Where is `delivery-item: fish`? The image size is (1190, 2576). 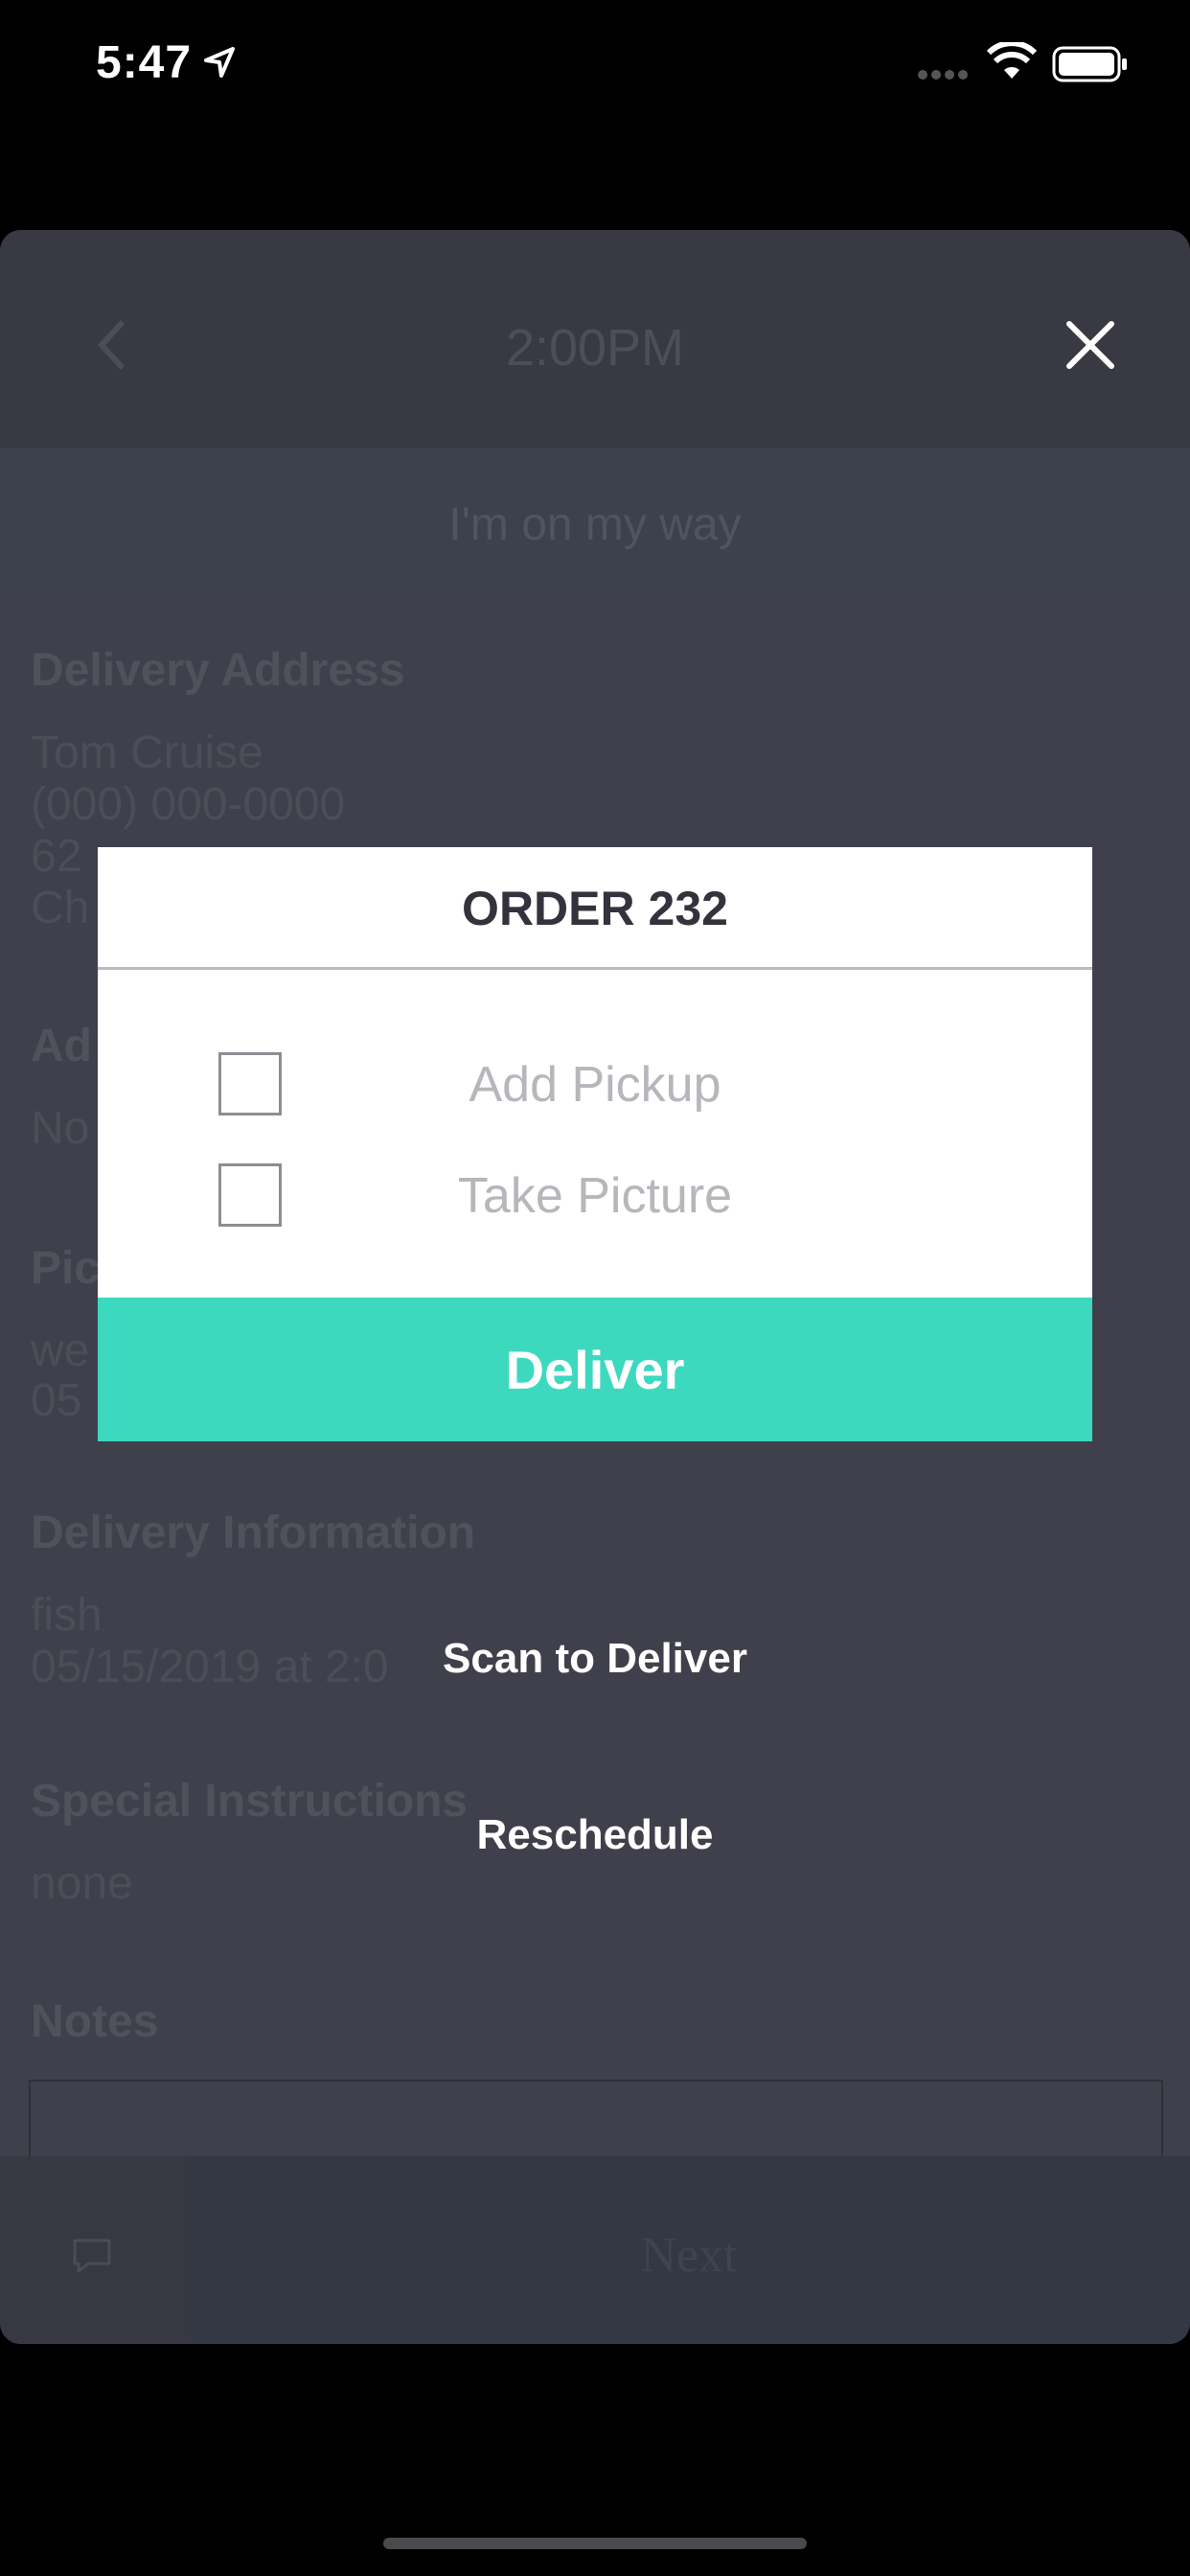 delivery-item: fish is located at coordinates (67, 1615).